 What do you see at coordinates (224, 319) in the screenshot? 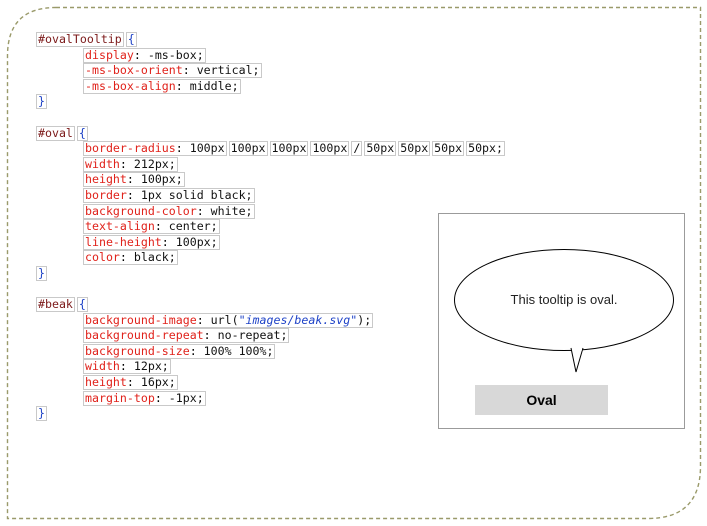
I see `url-function: url(` at bounding box center [224, 319].